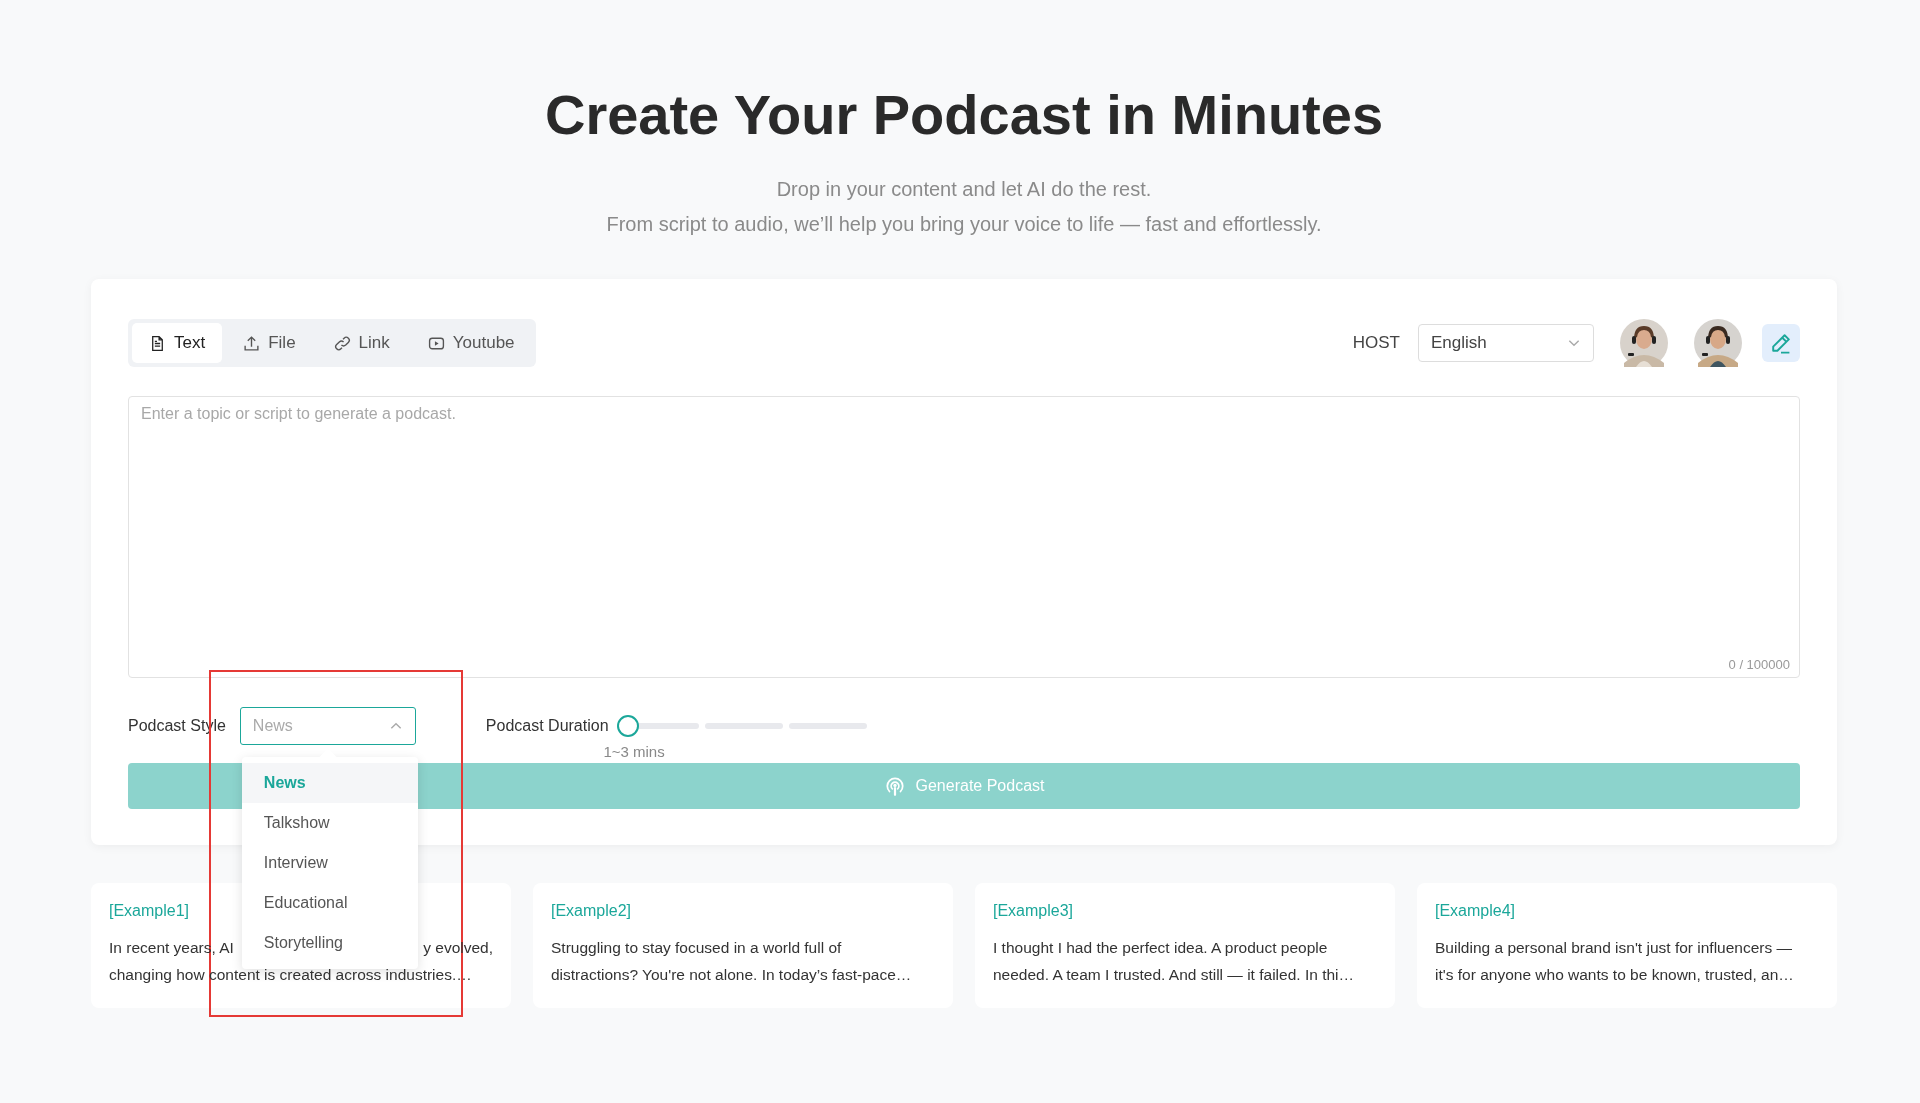 This screenshot has height=1103, width=1920. I want to click on example-title: [Example4], so click(1476, 911).